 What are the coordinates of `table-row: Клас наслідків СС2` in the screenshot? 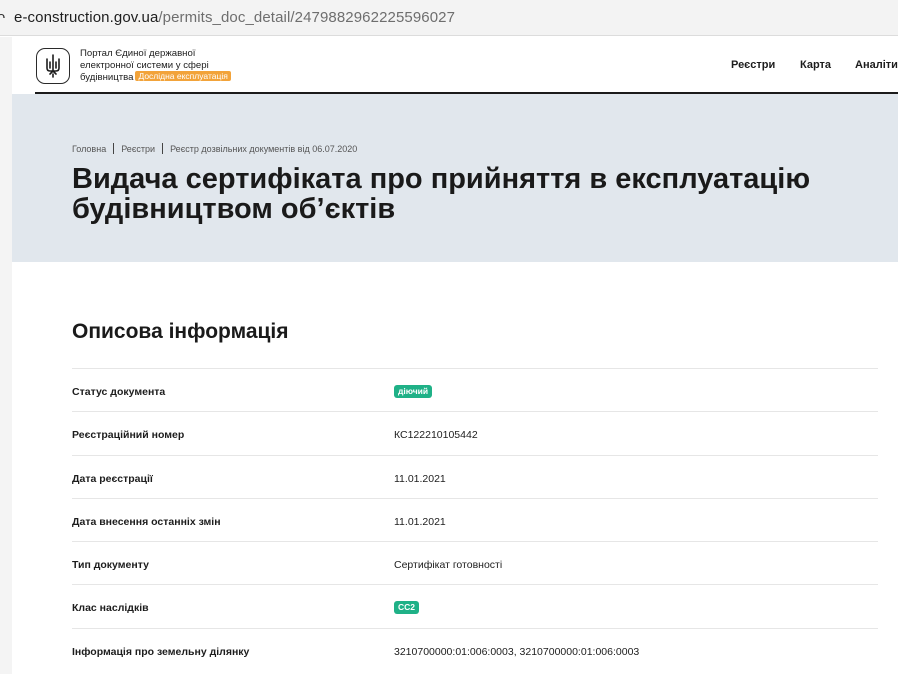 It's located at (475, 605).